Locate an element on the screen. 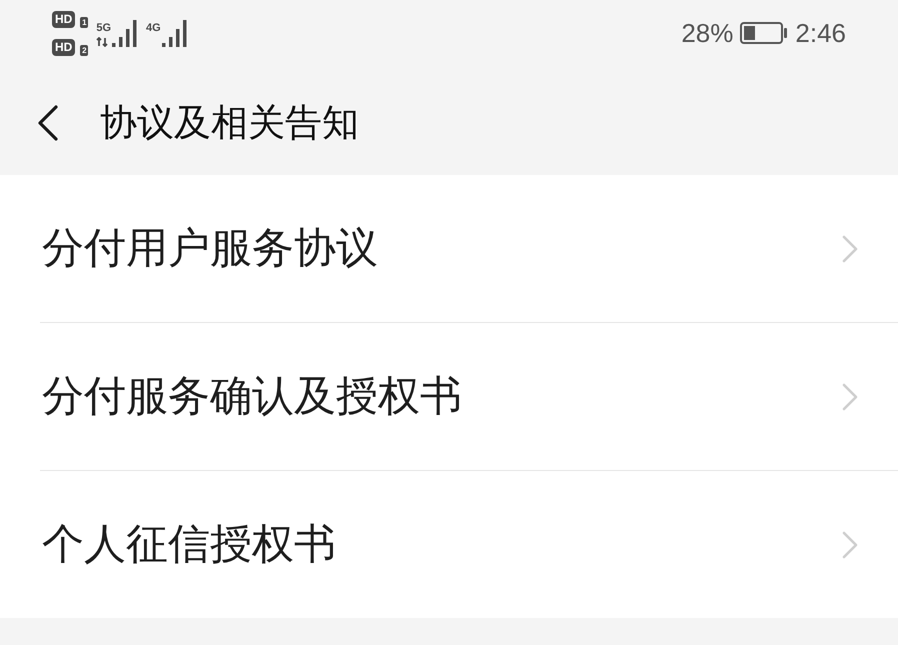 Image resolution: width=898 pixels, height=645 pixels. clock-time: 2:46 is located at coordinates (820, 33).